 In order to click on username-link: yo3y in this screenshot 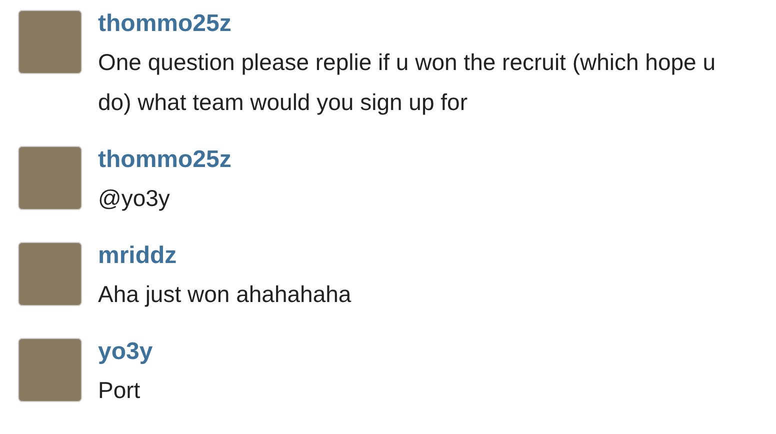, I will do `click(125, 352)`.